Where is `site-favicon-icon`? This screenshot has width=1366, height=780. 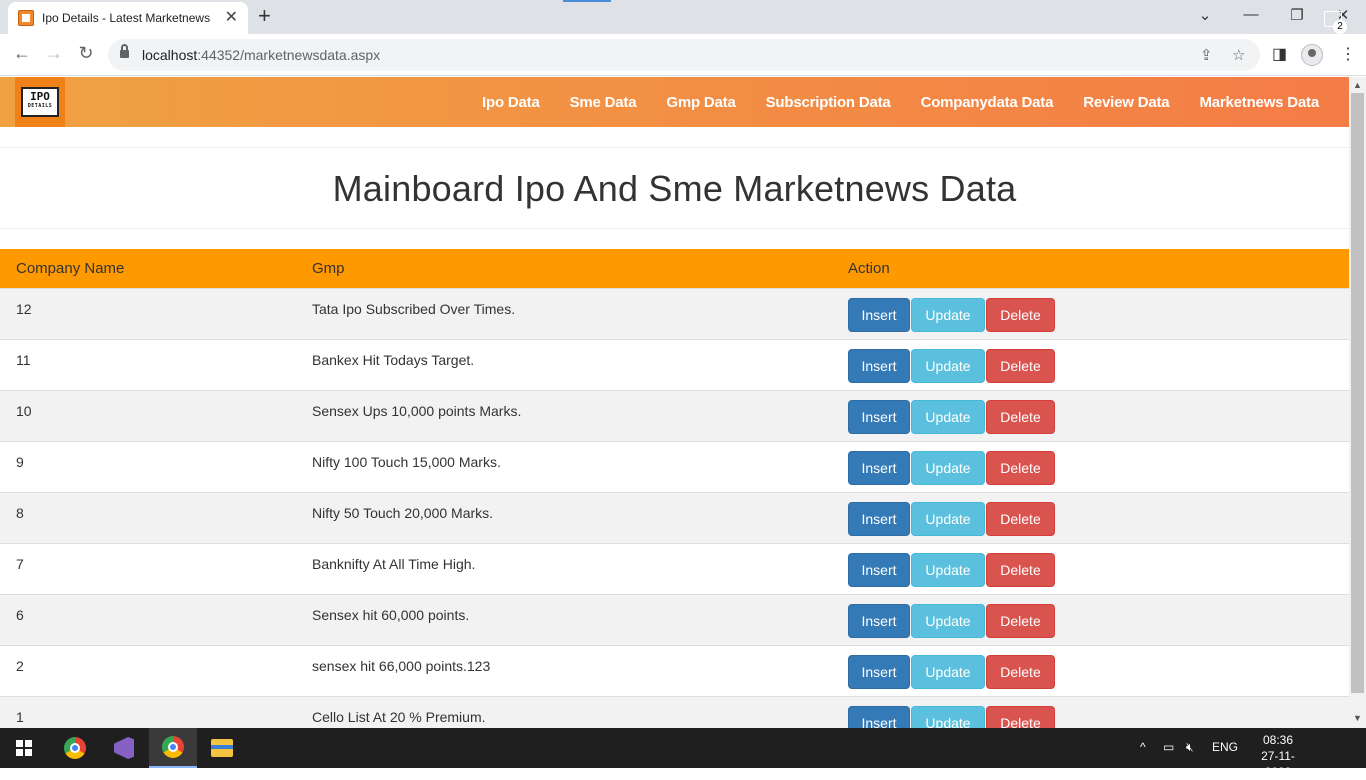 site-favicon-icon is located at coordinates (26, 18).